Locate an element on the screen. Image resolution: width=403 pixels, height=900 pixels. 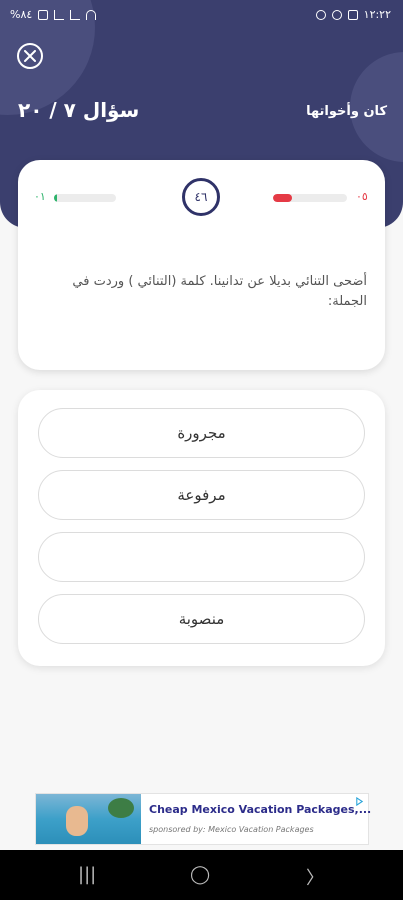
system-nav-bar: ||| ◯ 〉 is located at coordinates (201, 875).